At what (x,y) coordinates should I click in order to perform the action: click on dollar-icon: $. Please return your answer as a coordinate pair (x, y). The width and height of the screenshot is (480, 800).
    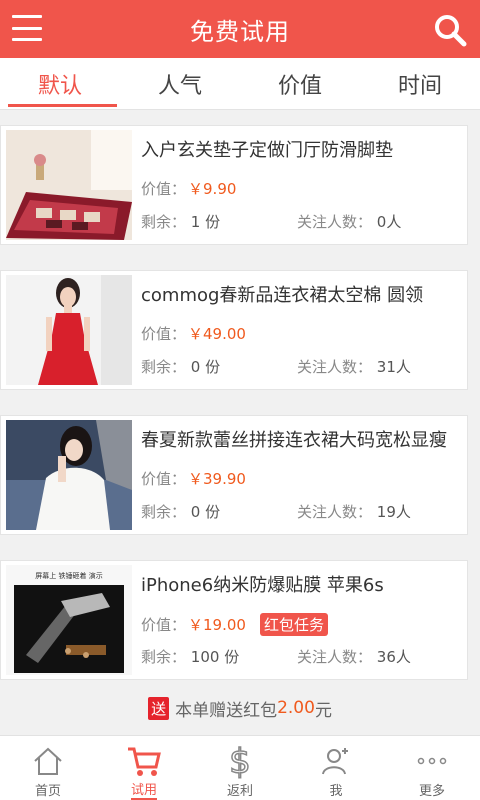
    Looking at the image, I should click on (240, 761).